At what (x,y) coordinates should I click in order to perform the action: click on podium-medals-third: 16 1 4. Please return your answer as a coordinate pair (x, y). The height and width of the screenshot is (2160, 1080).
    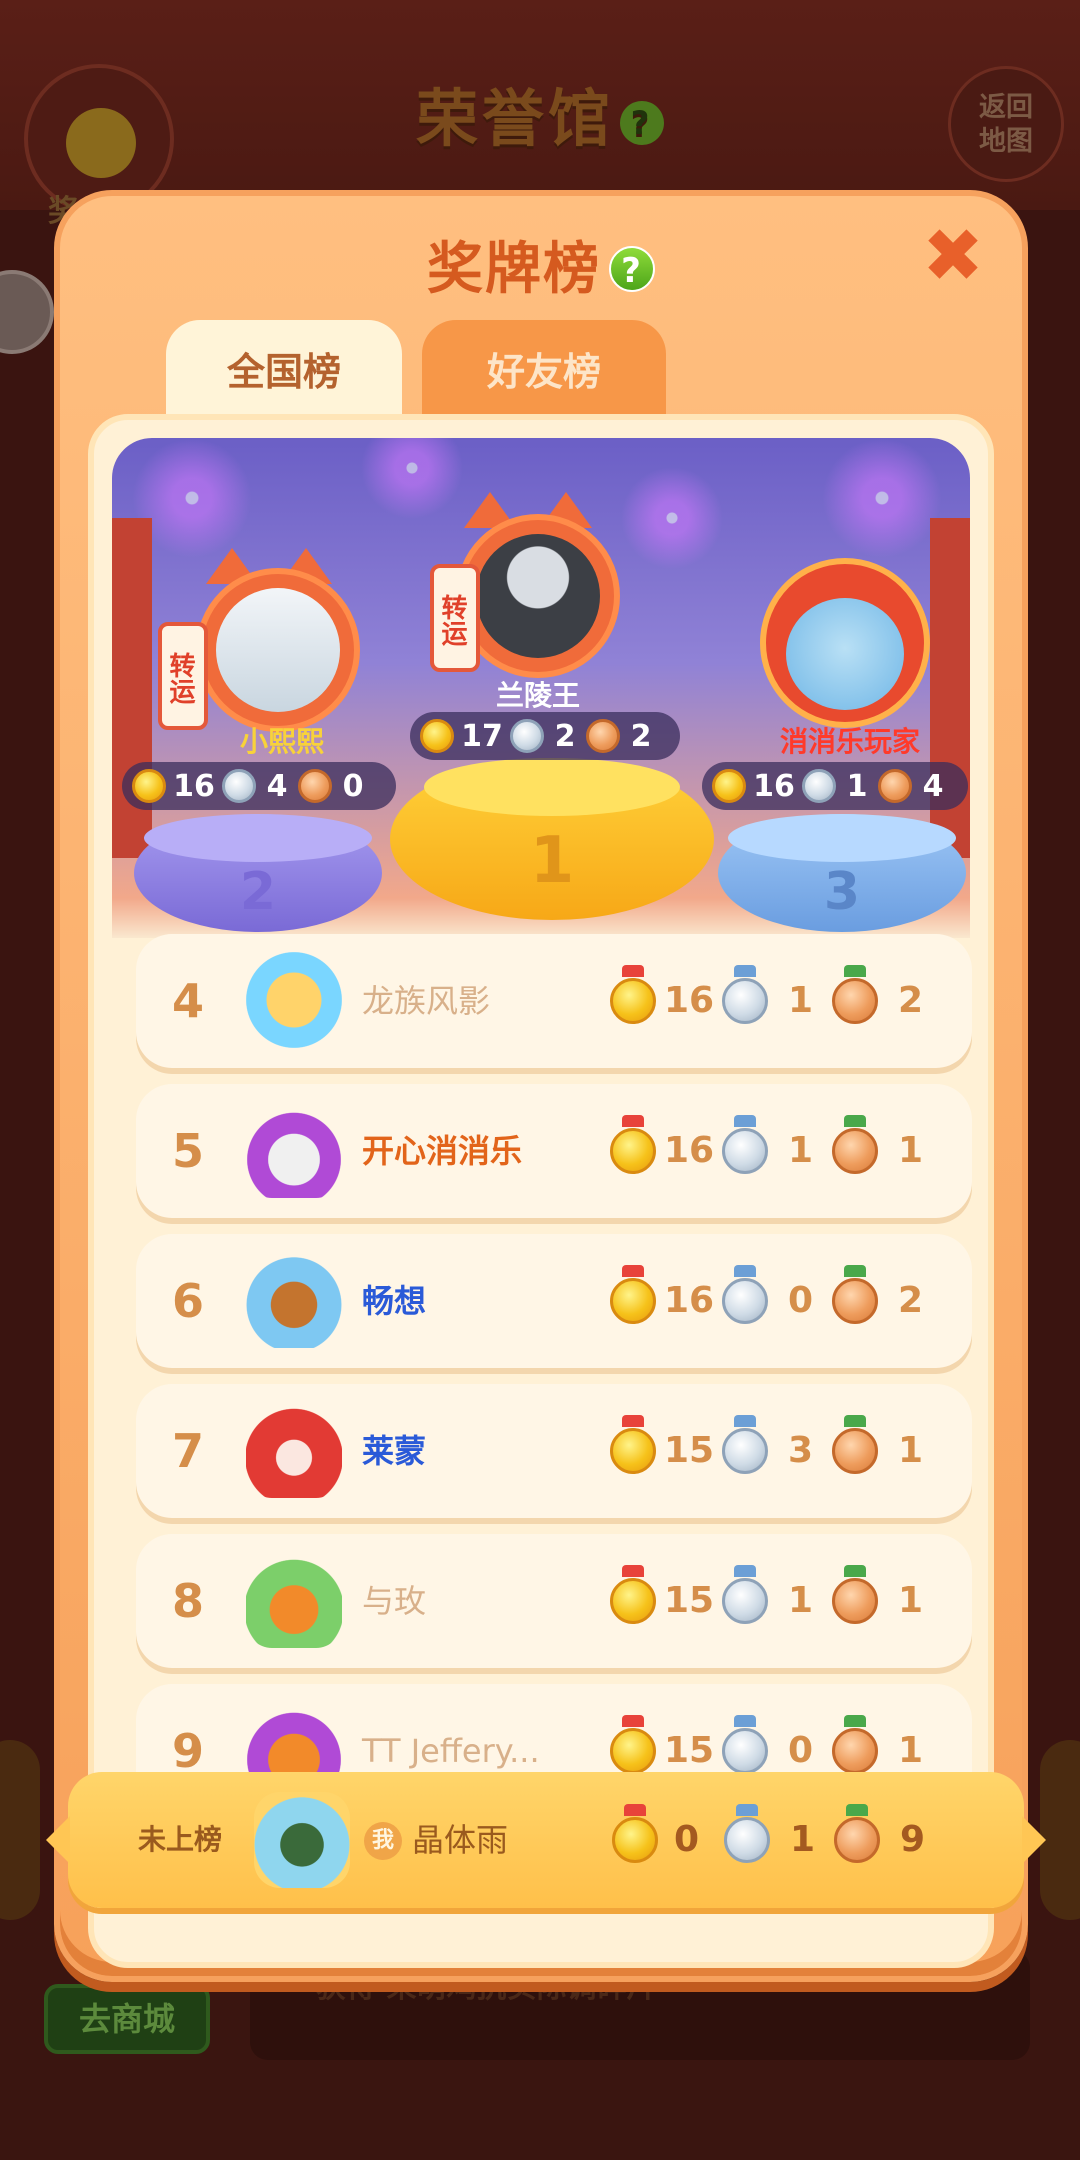
    Looking at the image, I should click on (835, 786).